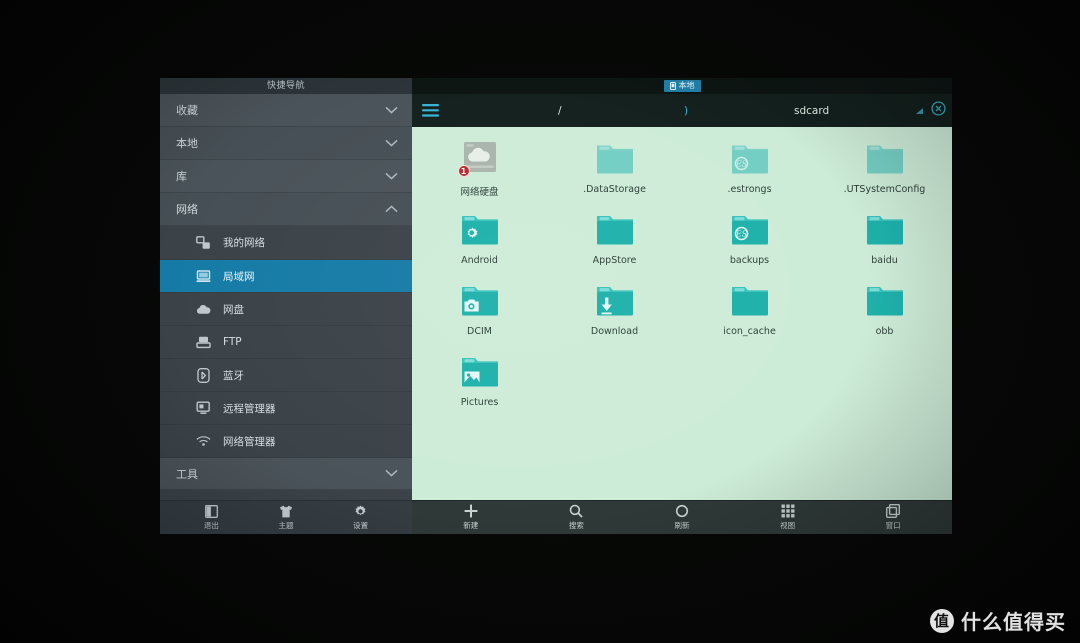  I want to click on hamburger-menu-icon, so click(435, 110).